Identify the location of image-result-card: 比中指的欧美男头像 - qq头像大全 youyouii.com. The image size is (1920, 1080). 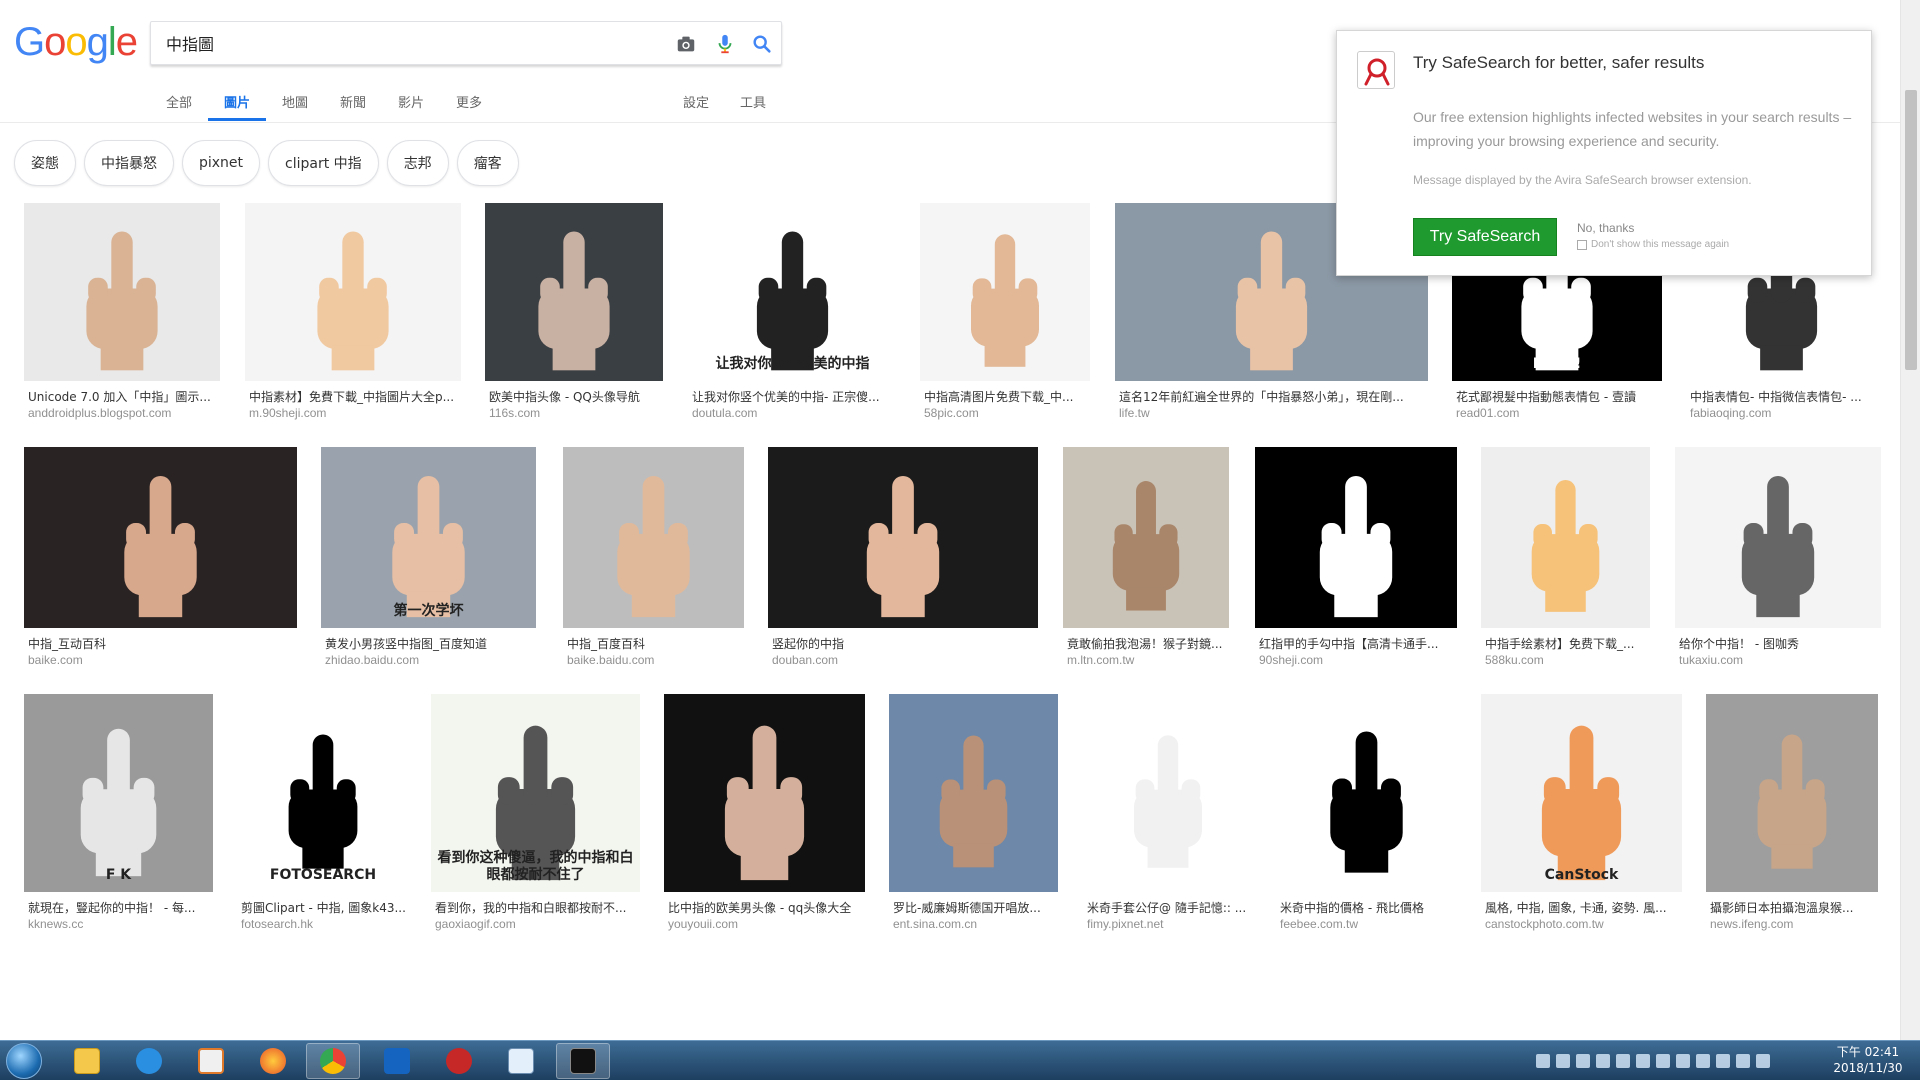
(764, 813).